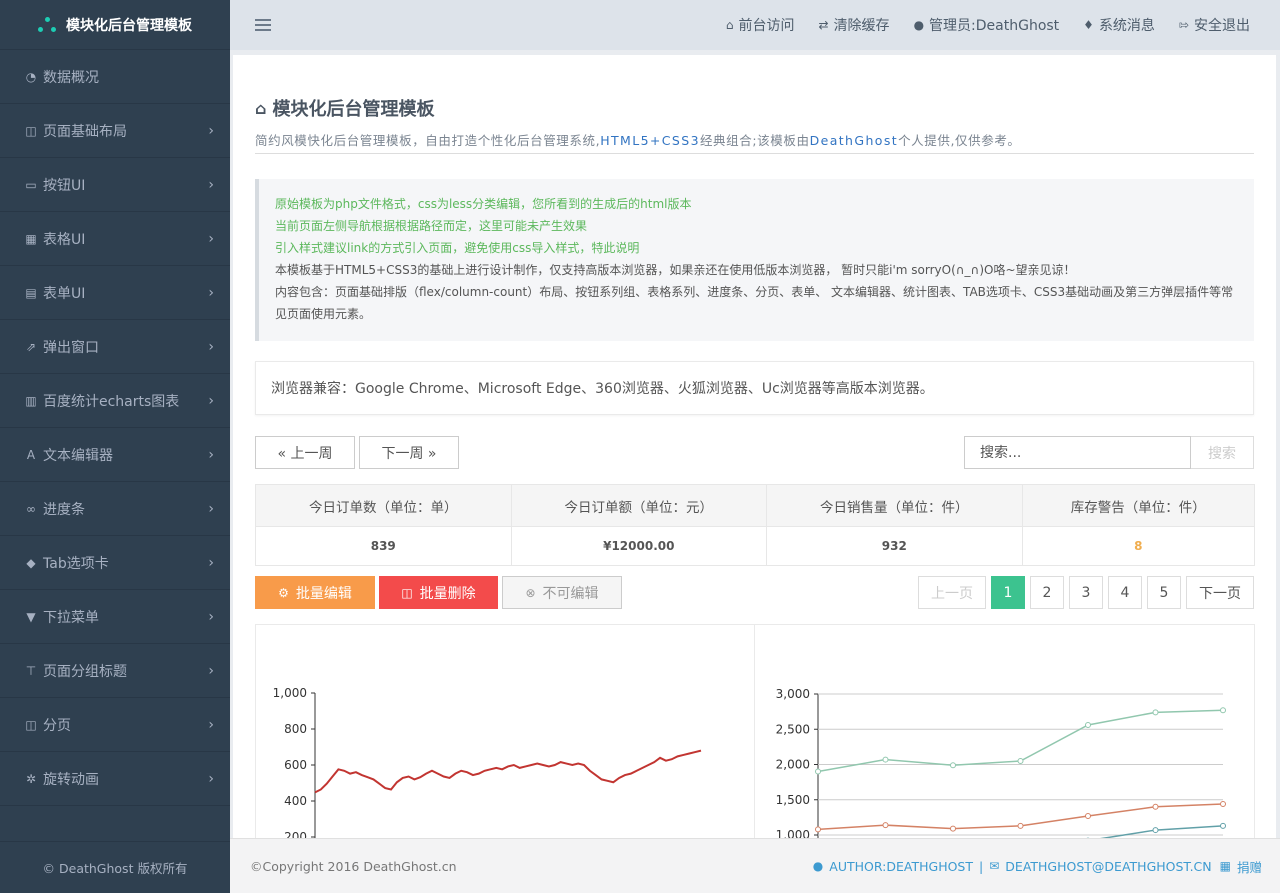  I want to click on gear-icon: ⚙, so click(283, 592).